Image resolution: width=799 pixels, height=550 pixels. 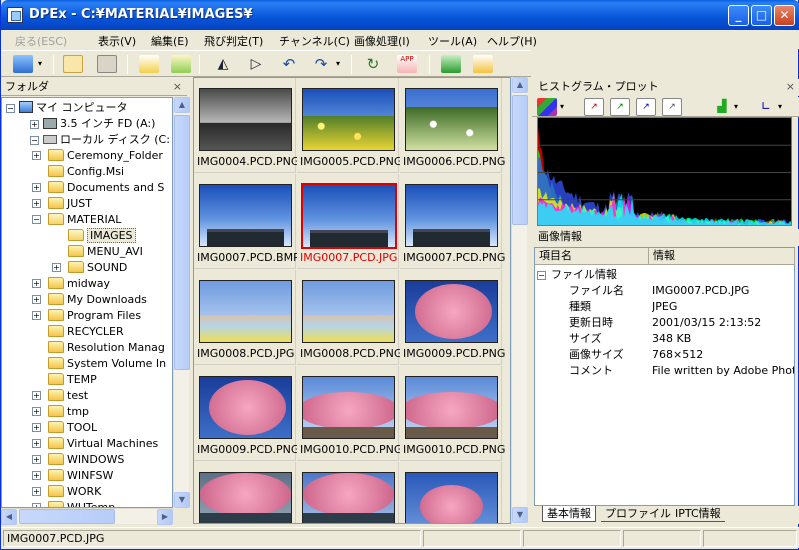 I want to click on tree-folder-item: + Program Files, so click(x=86, y=316).